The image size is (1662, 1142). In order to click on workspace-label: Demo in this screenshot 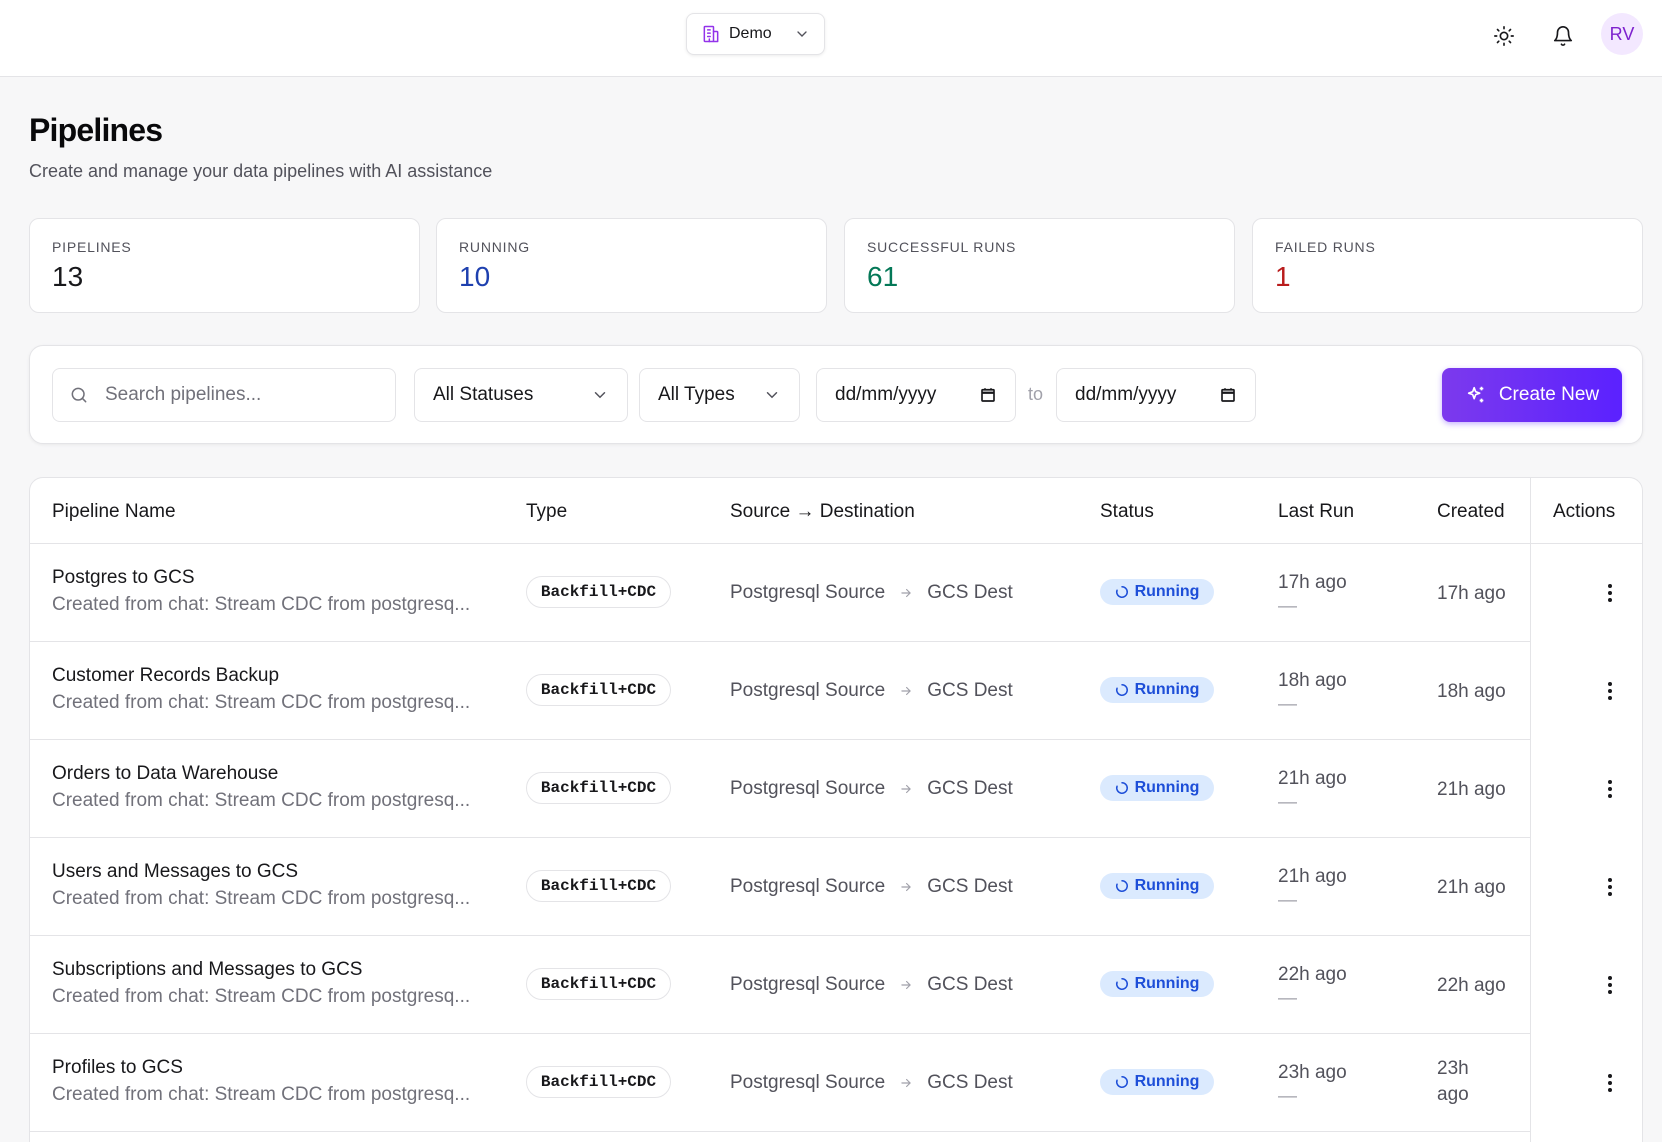, I will do `click(750, 33)`.